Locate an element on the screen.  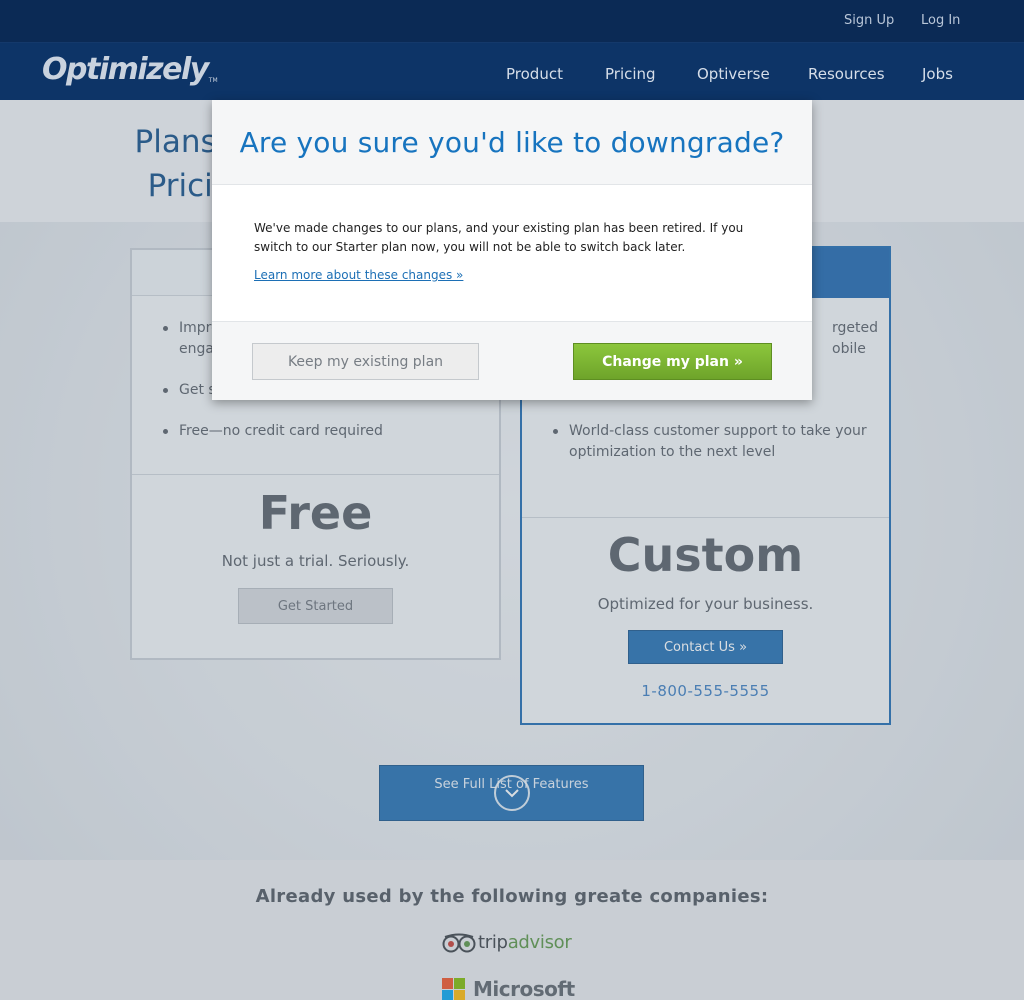
dialog-title: Are you sure you'd like to downgrade? is located at coordinates (512, 142).